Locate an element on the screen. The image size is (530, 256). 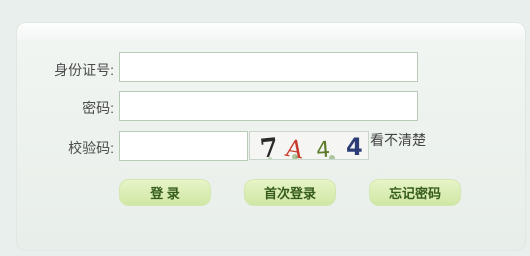
id-number-input is located at coordinates (268, 67).